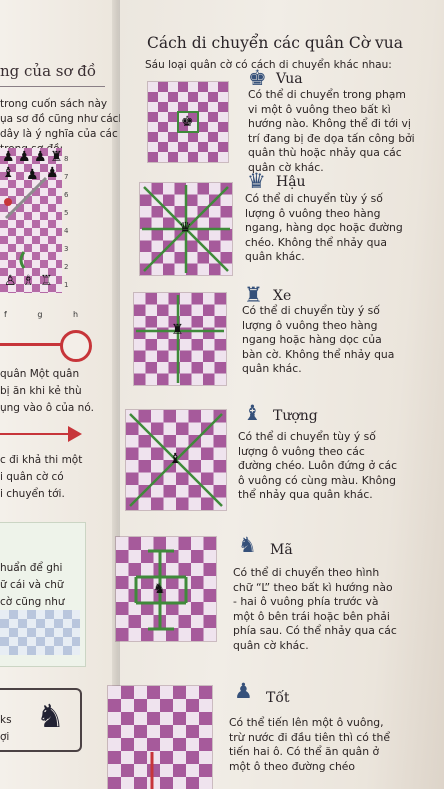 This screenshot has height=789, width=444. What do you see at coordinates (315, 630) in the screenshot?
I see `desc-line: phía sau. Có thể nhảy qua các` at bounding box center [315, 630].